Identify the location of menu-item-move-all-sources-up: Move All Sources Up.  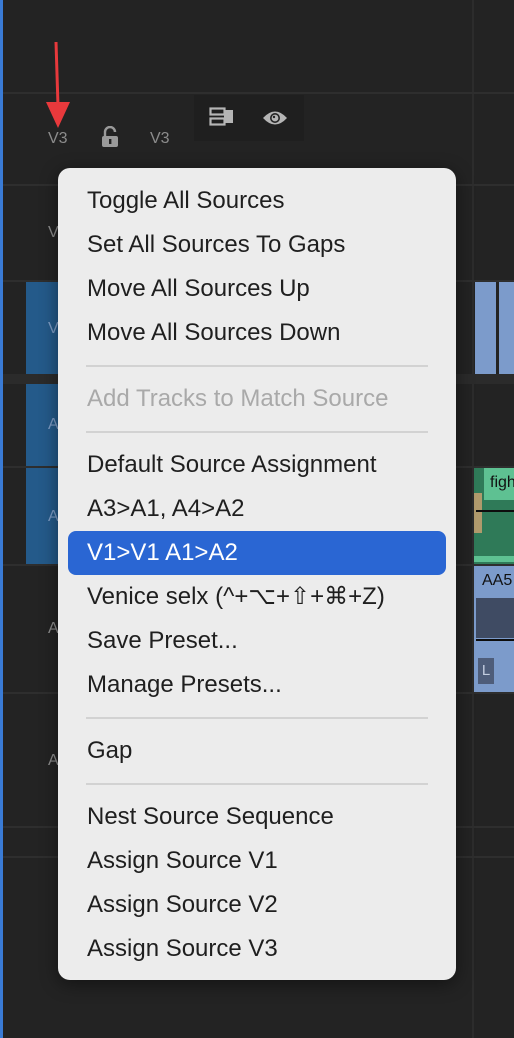
(257, 289).